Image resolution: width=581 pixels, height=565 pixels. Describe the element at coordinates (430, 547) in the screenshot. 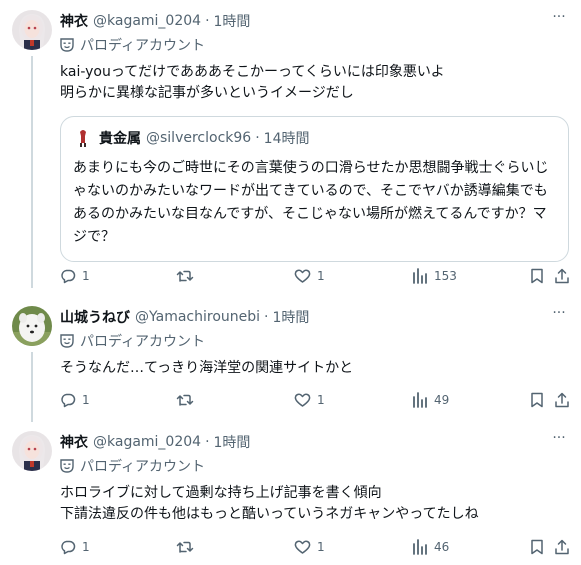

I see `views-button: 46` at that location.